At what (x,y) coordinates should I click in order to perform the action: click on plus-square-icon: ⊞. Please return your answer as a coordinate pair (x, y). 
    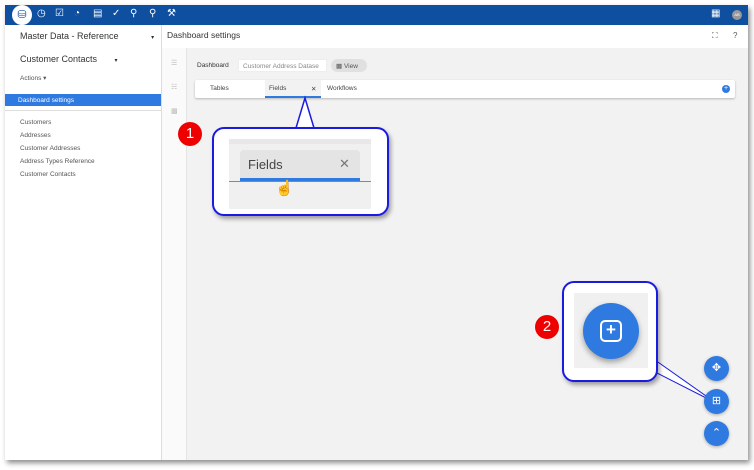
    Looking at the image, I should click on (716, 401).